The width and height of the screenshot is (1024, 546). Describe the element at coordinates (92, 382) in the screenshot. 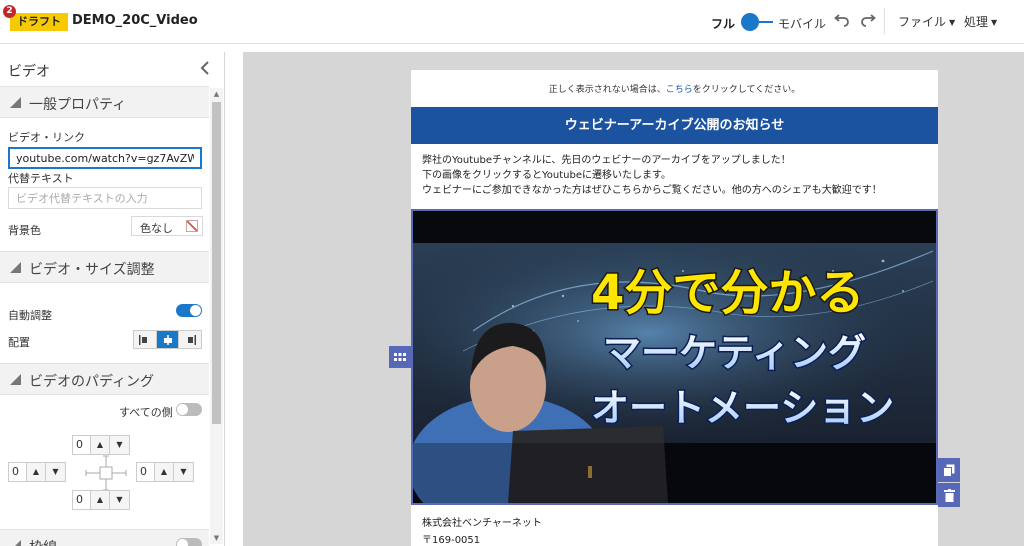

I see `section-padding-label: ビデオのパディング` at that location.